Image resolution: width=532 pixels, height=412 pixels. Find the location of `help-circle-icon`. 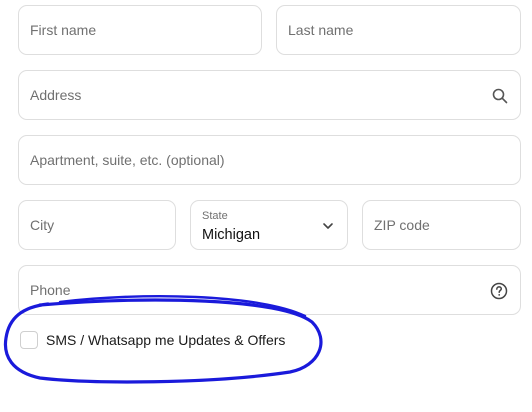

help-circle-icon is located at coordinates (499, 291).